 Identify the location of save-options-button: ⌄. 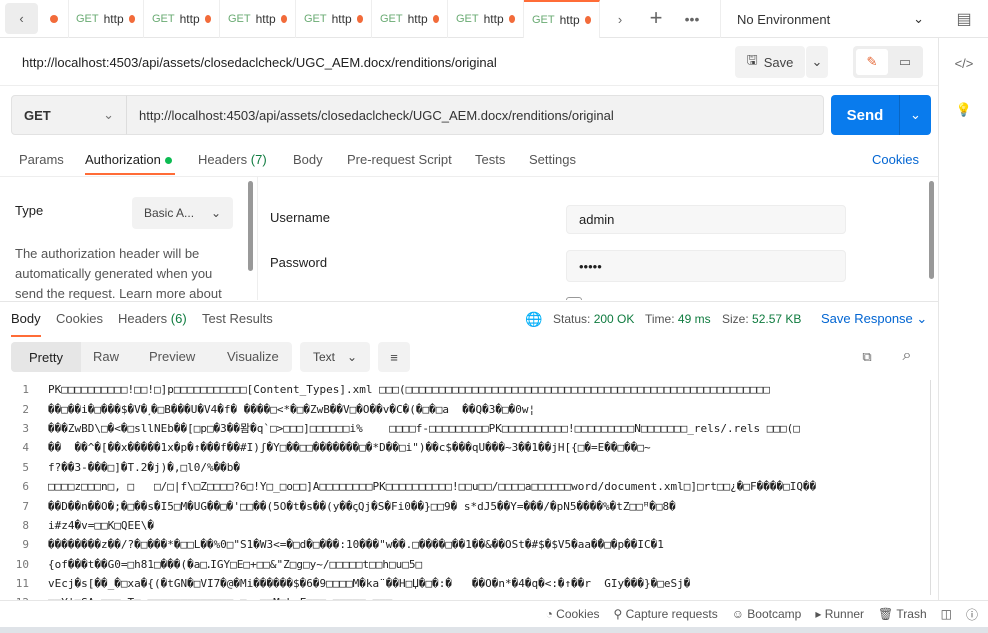
(817, 62).